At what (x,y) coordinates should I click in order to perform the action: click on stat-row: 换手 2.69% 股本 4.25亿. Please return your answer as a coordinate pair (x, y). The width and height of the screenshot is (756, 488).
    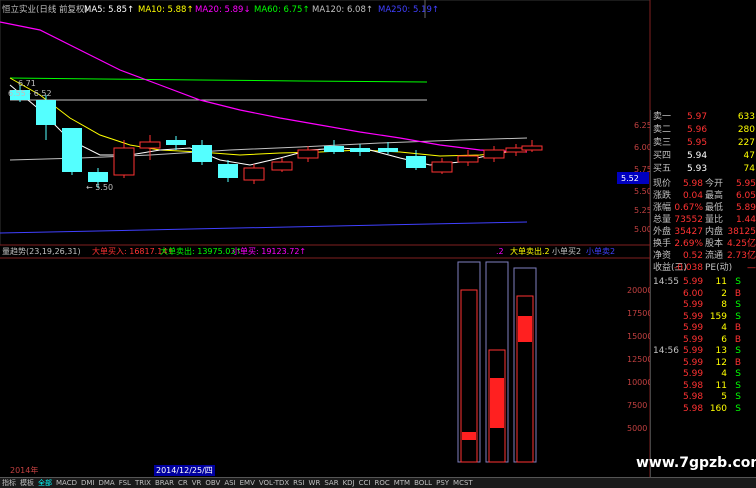
    Looking at the image, I should click on (703, 244).